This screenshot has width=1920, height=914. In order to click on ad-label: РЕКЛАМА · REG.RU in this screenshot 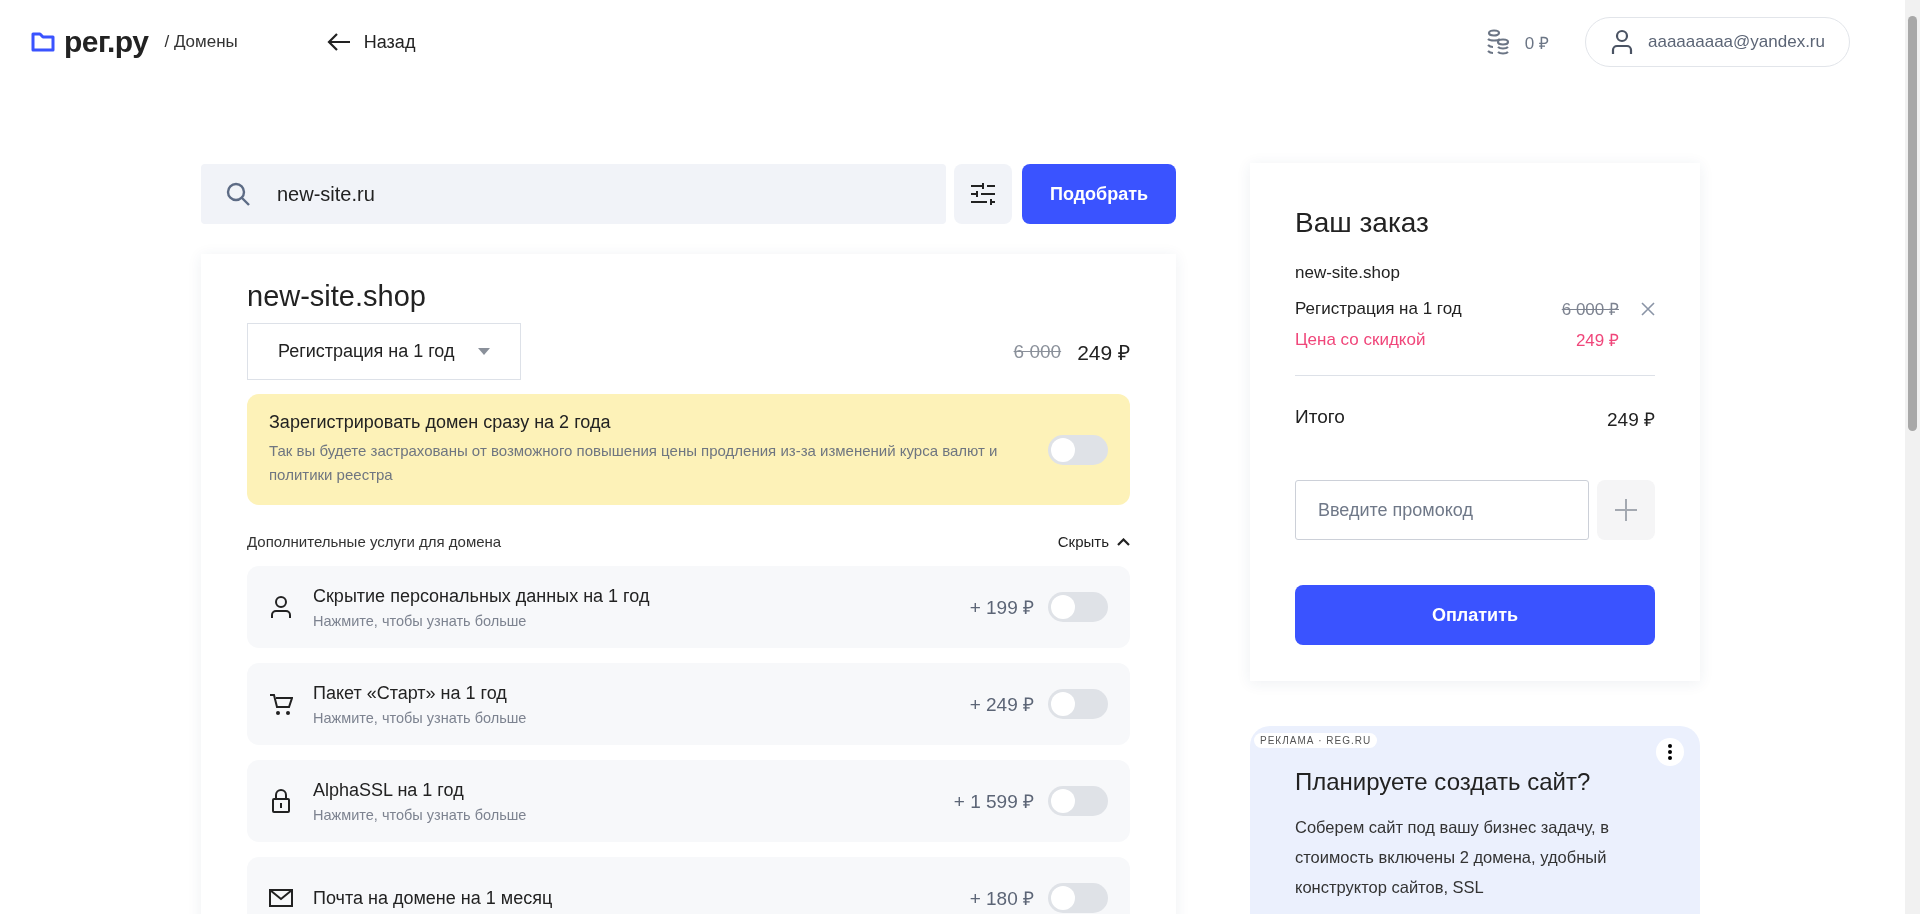, I will do `click(1316, 740)`.